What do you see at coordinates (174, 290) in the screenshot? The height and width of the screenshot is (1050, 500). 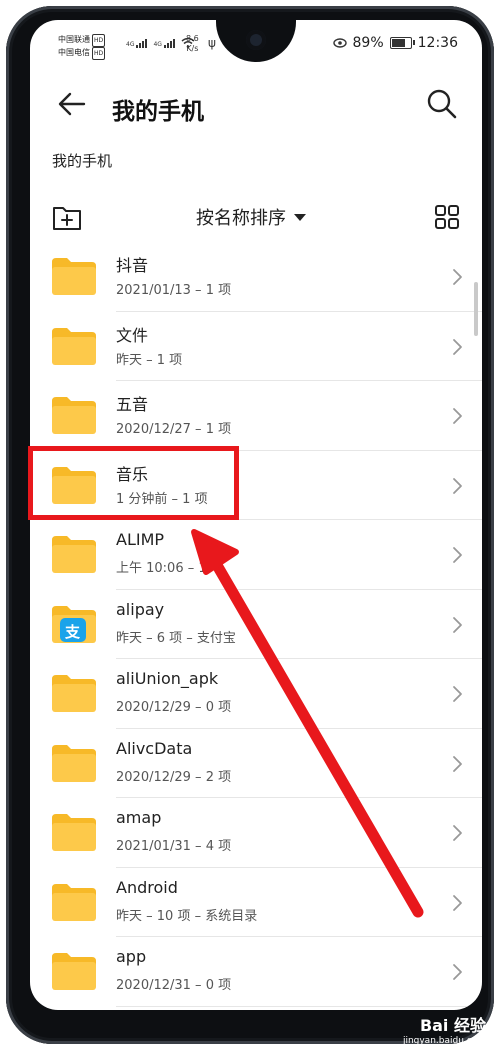 I see `item-meta: 2021/01/13 – 1 项` at bounding box center [174, 290].